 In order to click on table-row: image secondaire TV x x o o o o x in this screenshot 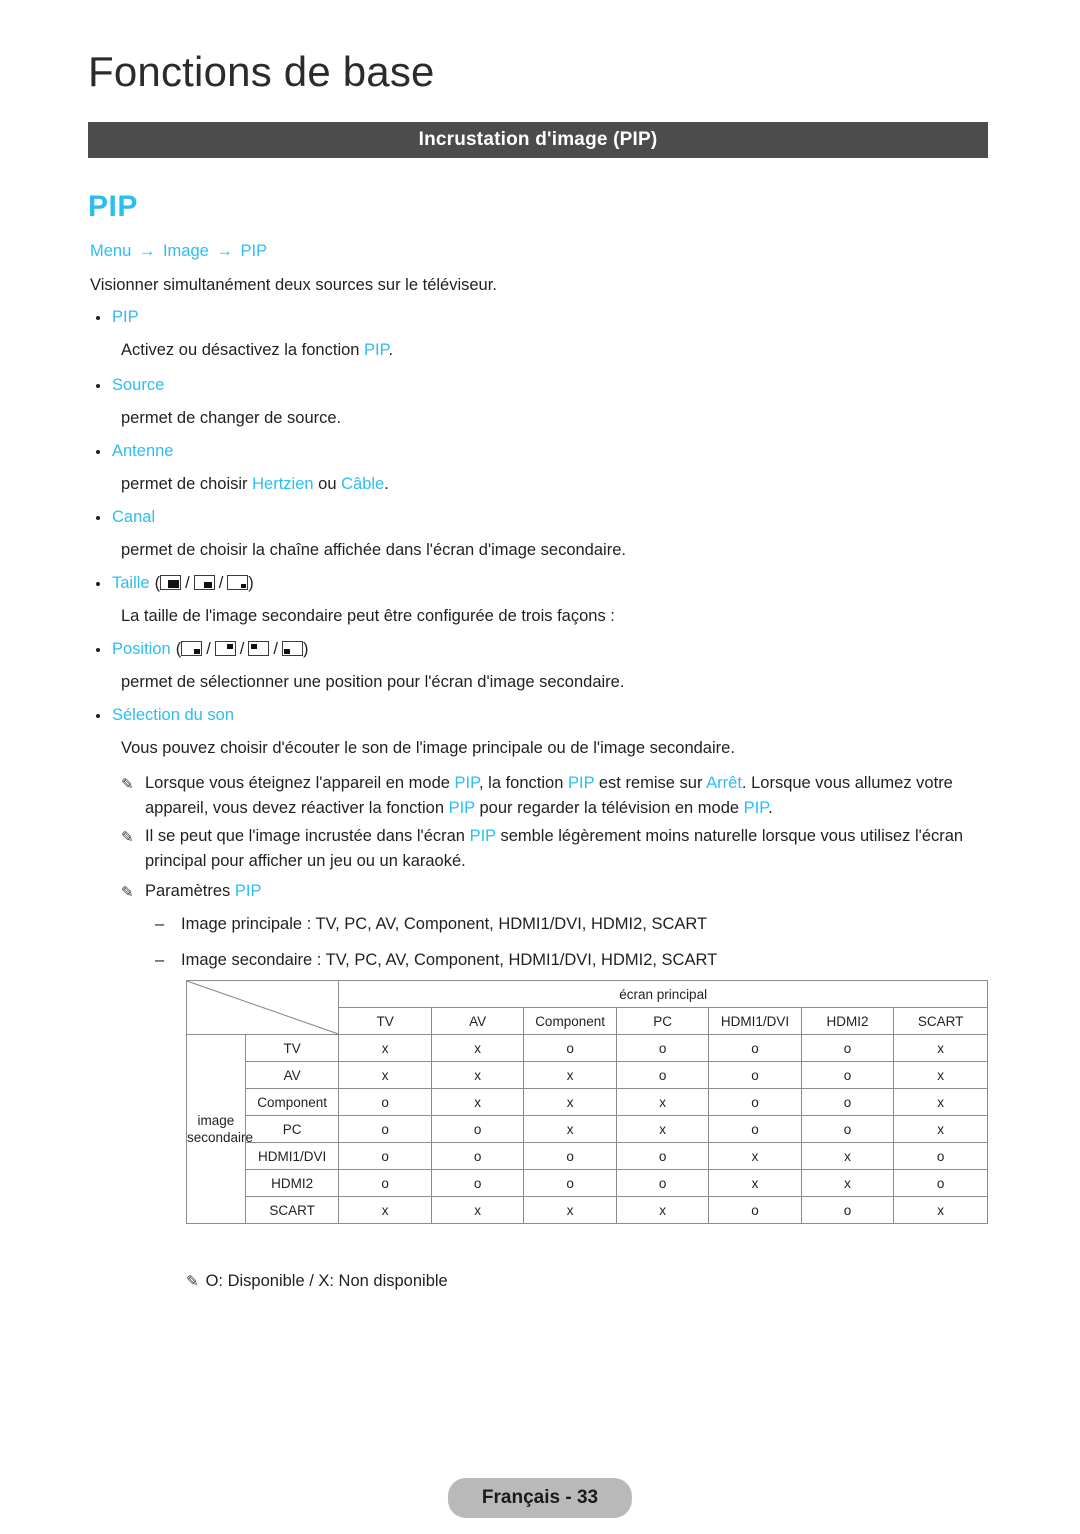, I will do `click(587, 1129)`.